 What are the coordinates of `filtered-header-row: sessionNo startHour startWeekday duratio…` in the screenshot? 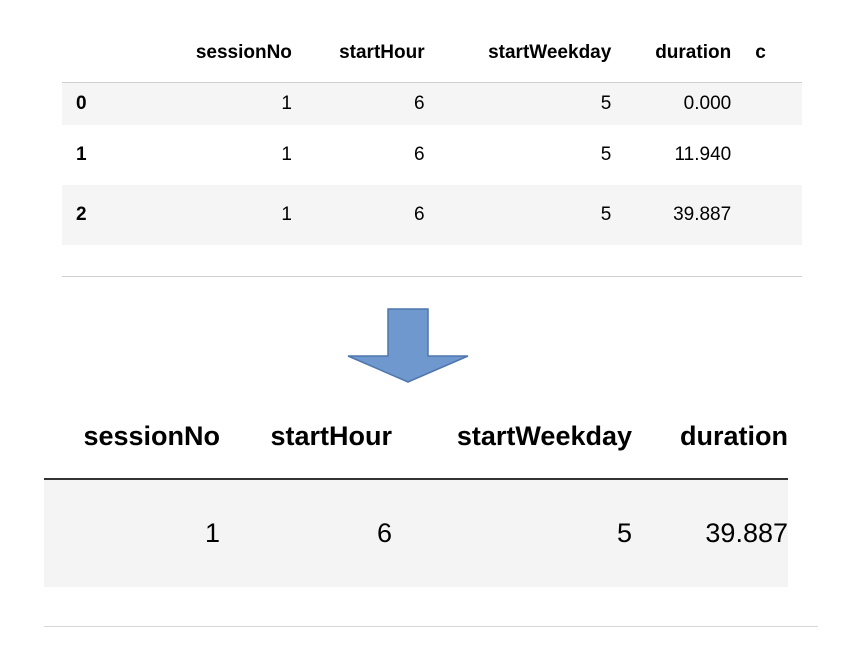 It's located at (416, 437).